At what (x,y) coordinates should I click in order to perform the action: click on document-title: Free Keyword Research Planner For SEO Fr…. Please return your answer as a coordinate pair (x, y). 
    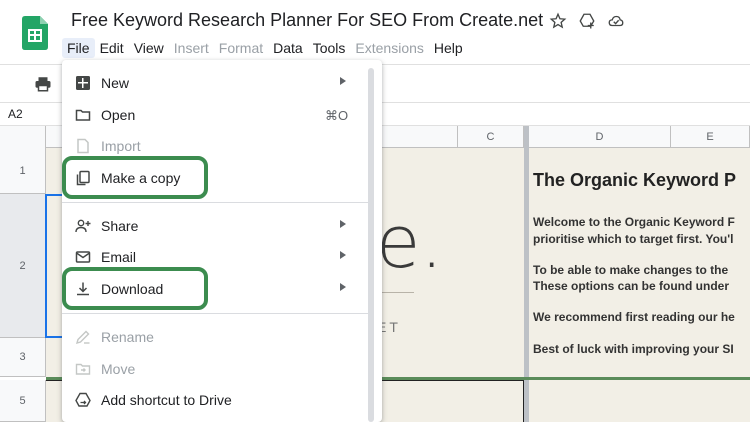
    Looking at the image, I should click on (307, 20).